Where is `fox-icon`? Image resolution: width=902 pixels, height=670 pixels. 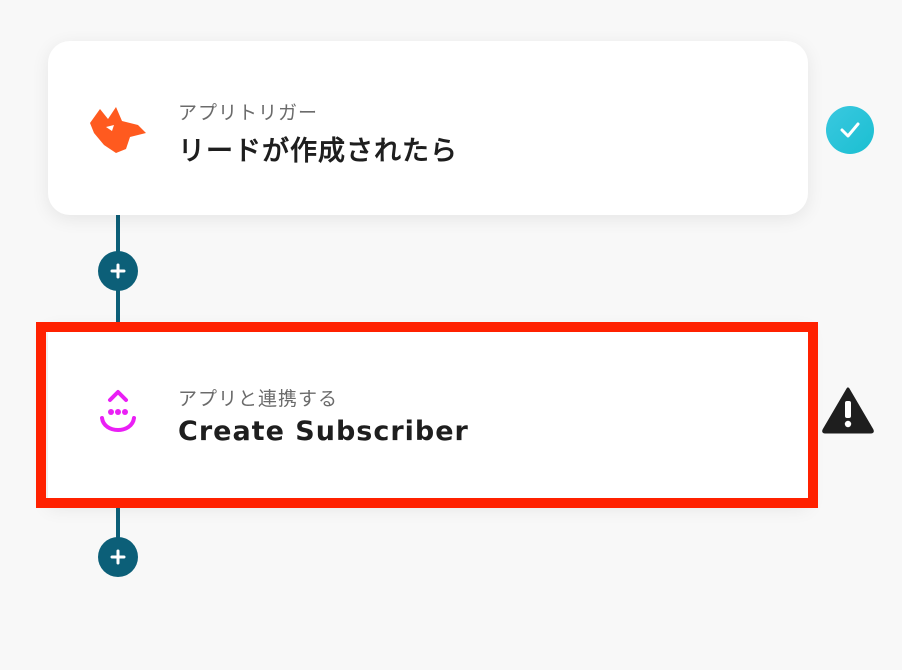 fox-icon is located at coordinates (118, 131).